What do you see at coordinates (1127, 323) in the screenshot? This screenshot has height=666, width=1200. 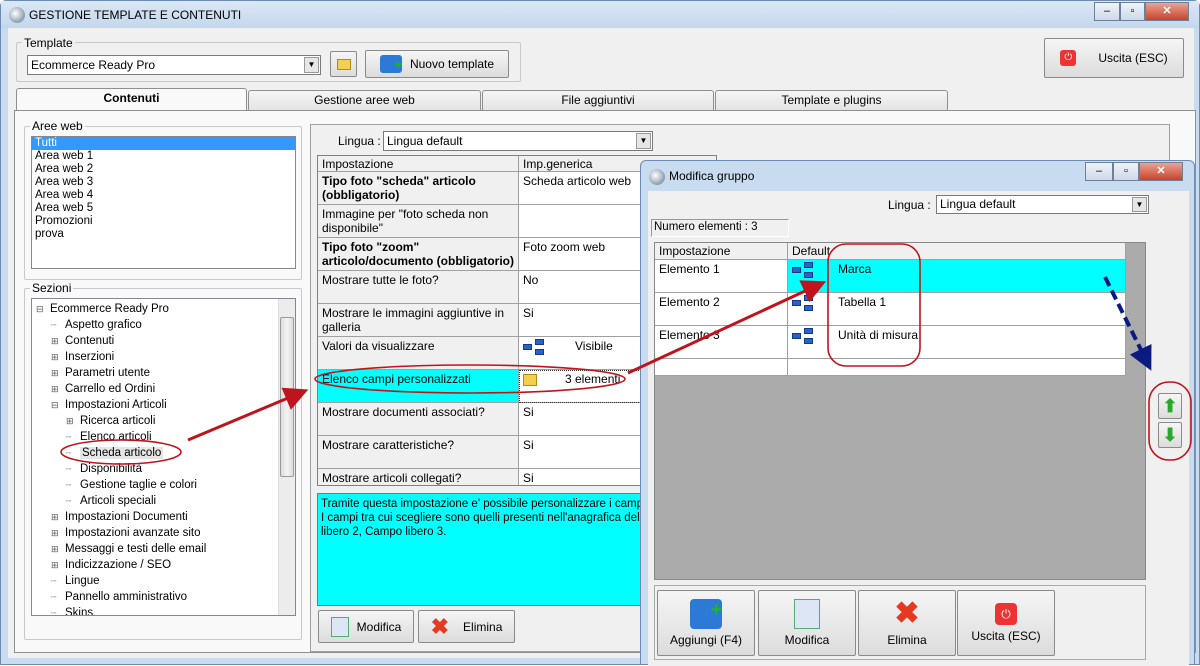 I see `annotation-arrow-blue` at bounding box center [1127, 323].